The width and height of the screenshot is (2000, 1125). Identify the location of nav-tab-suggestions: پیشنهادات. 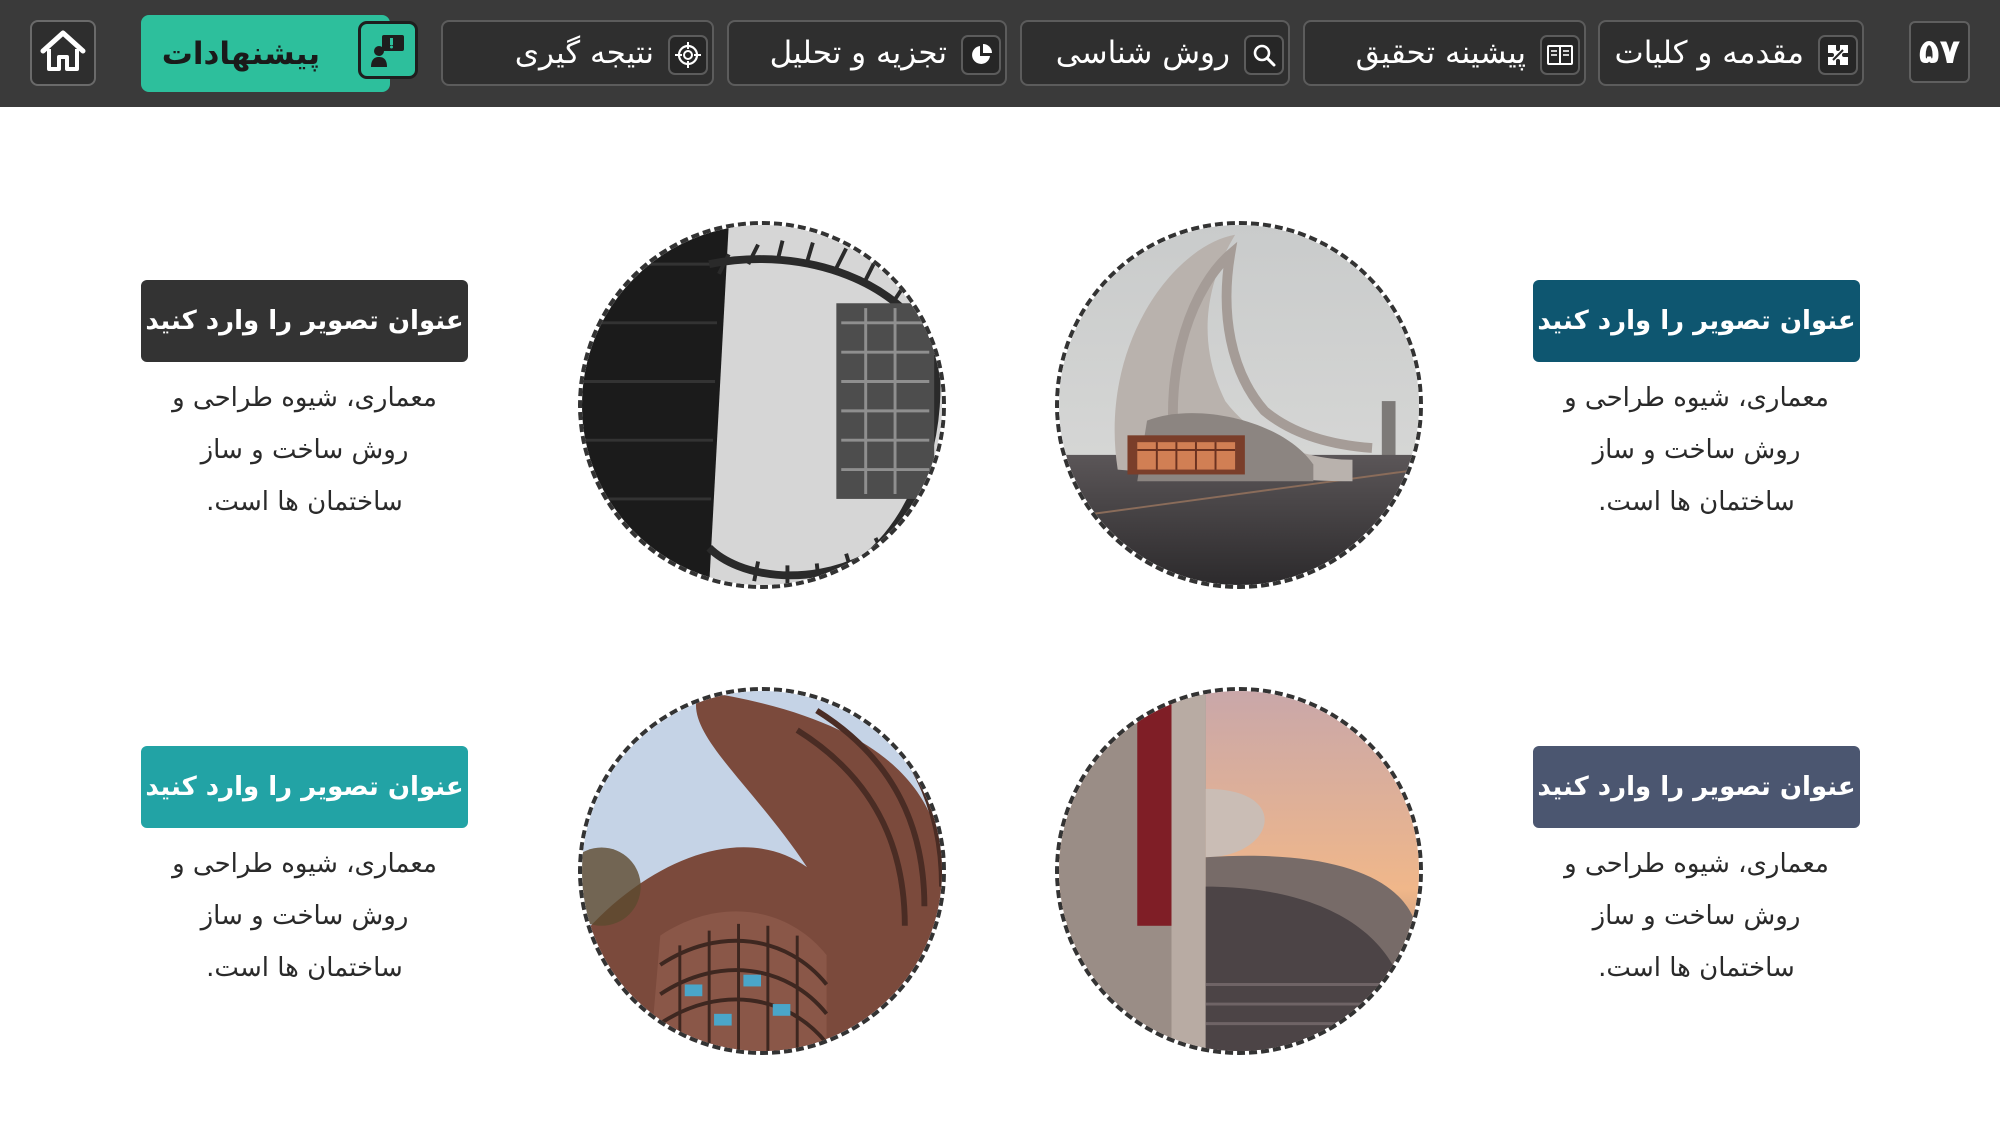
(279, 53).